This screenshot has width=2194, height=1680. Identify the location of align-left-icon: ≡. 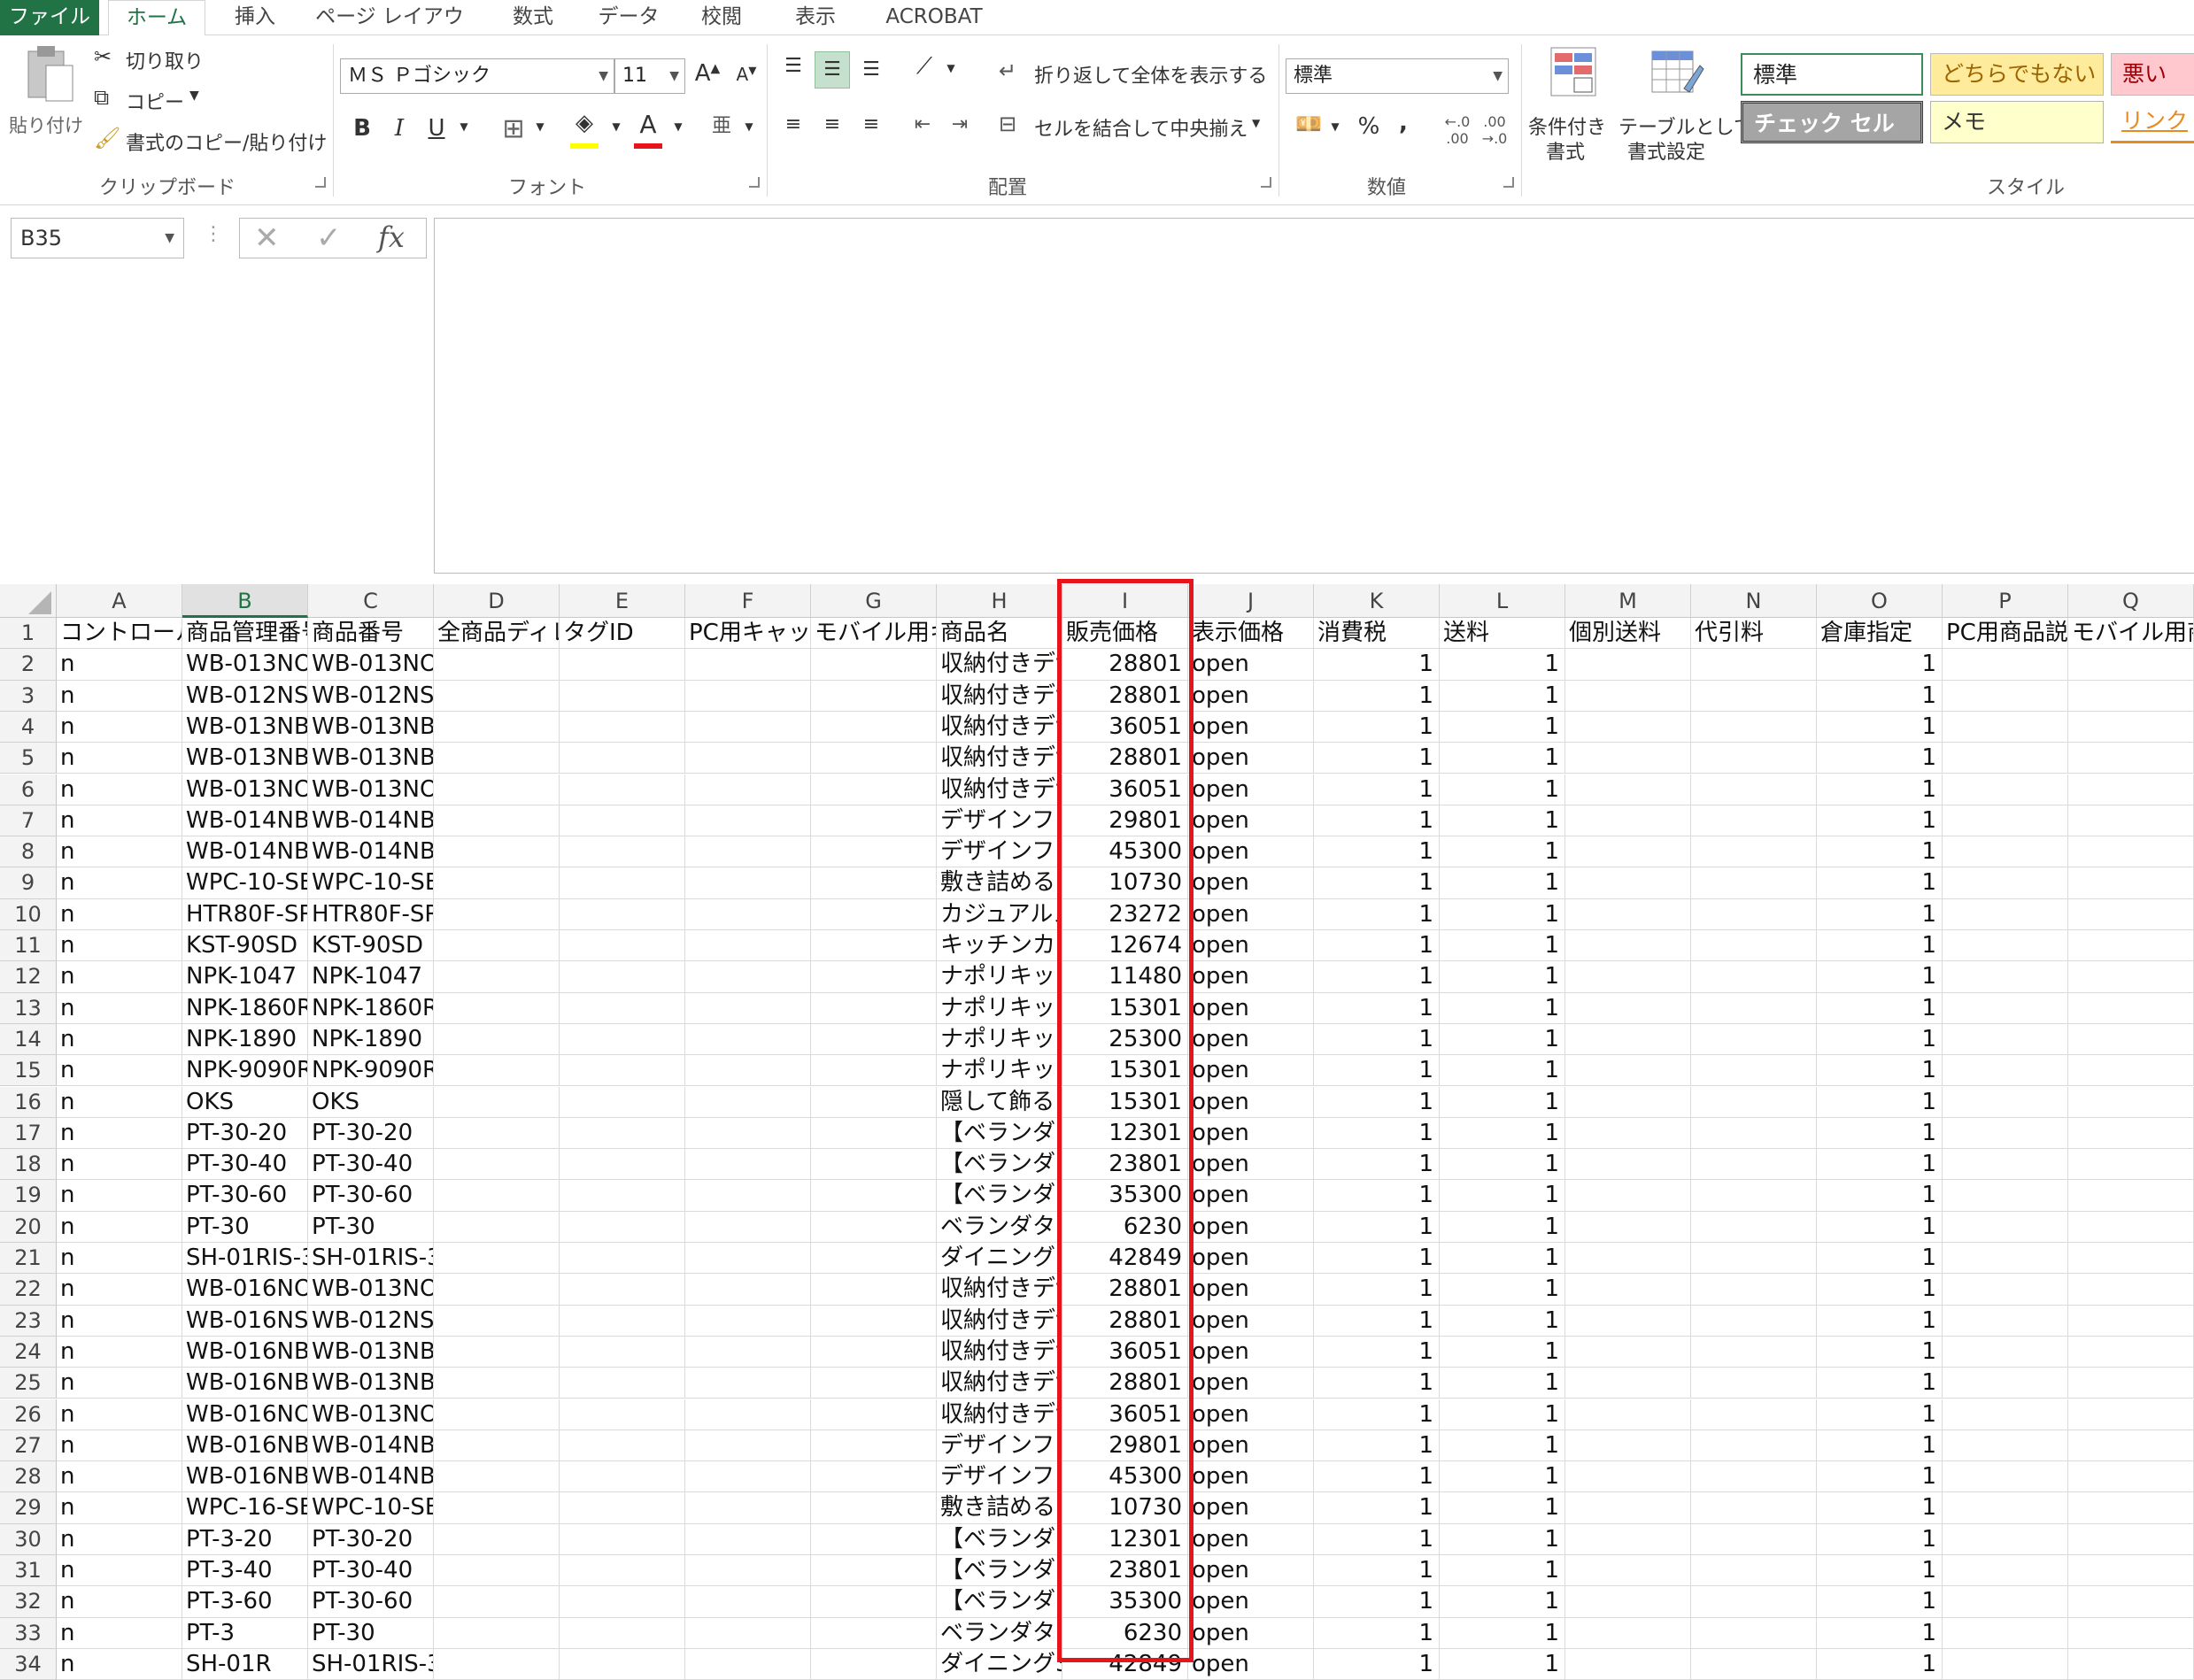
(793, 124).